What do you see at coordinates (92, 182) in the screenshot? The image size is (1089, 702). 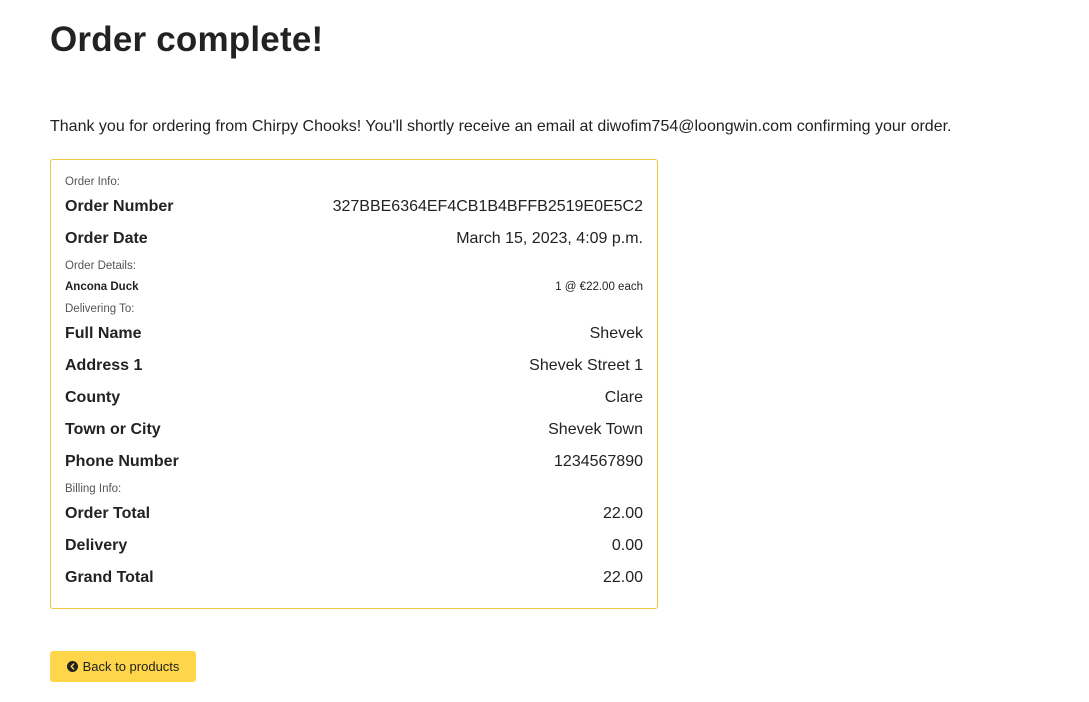 I see `order-info-label: Order Info:` at bounding box center [92, 182].